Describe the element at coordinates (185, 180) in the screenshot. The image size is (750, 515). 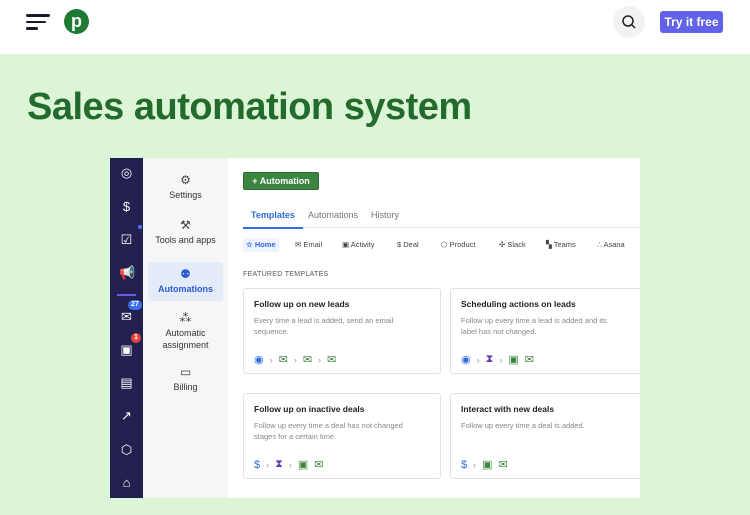
I see `gear-icon: ⚙` at that location.